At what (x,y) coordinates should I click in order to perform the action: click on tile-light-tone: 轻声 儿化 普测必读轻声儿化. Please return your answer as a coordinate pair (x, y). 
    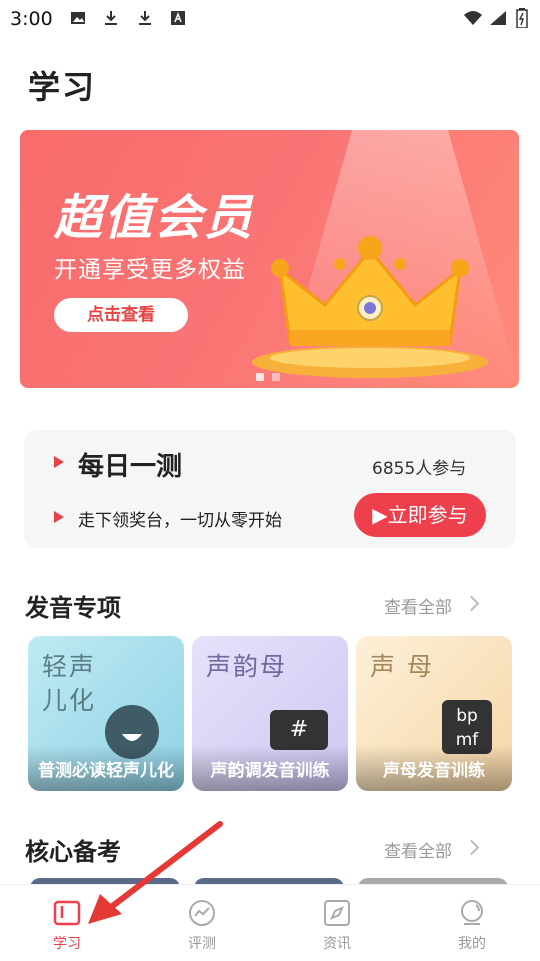
    Looking at the image, I should click on (106, 713).